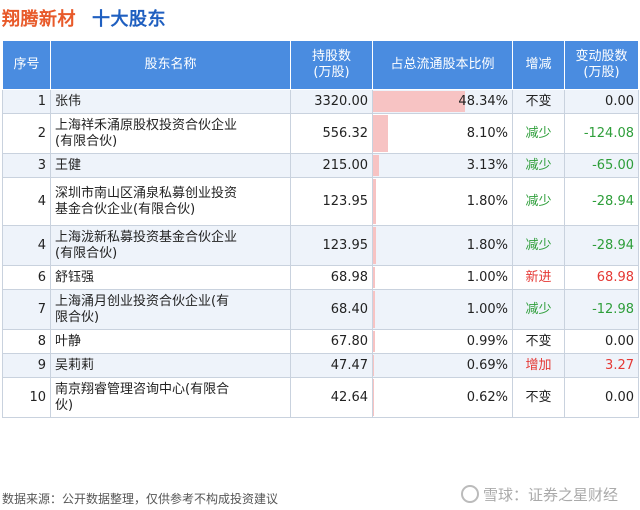 This screenshot has height=510, width=640. I want to click on row-index: 8, so click(26, 341).